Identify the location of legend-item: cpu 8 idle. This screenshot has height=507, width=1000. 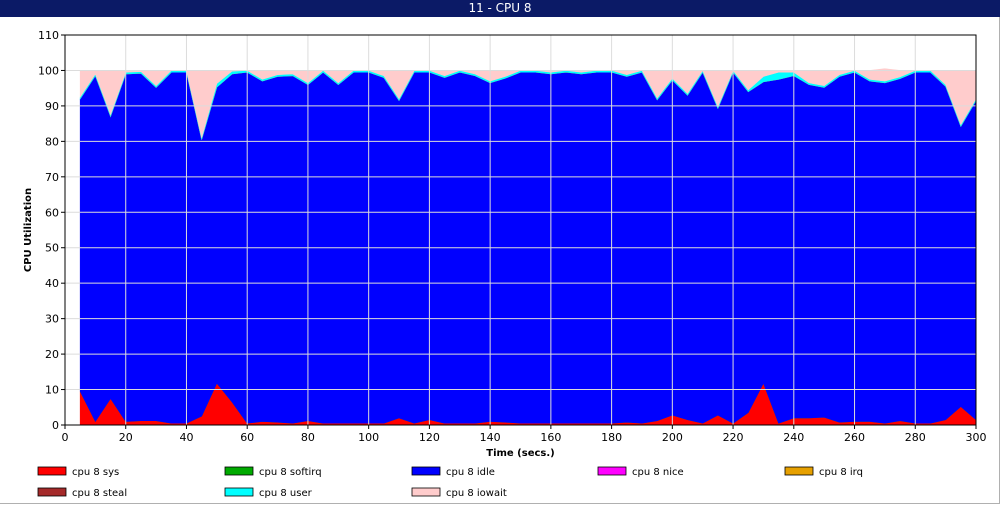
(453, 472).